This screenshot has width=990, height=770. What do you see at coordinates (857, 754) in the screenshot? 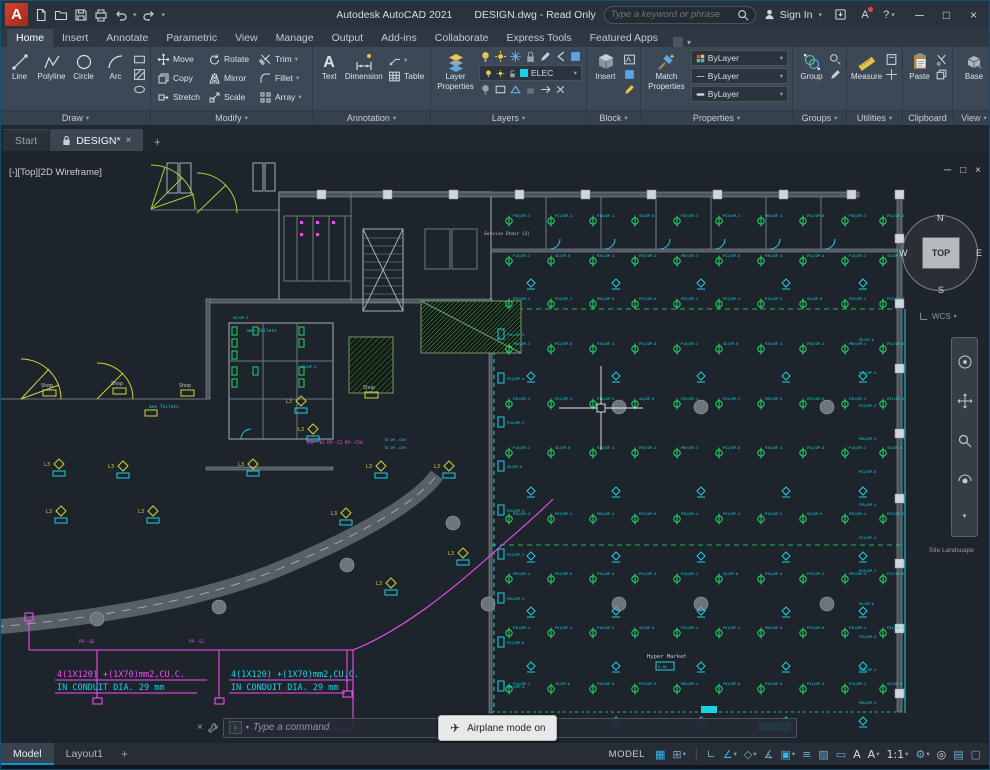
I see `annotation-visibility-icon: A` at bounding box center [857, 754].